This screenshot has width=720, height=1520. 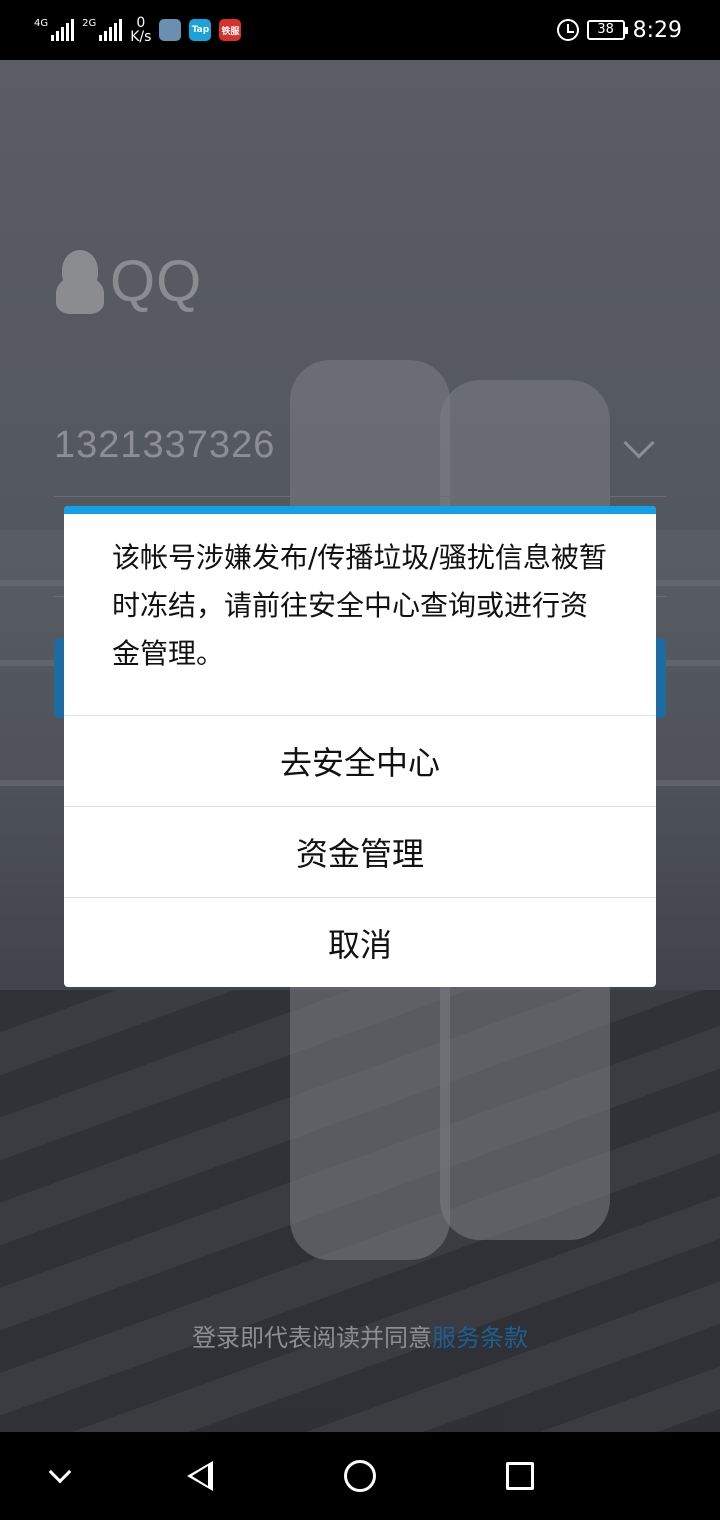 What do you see at coordinates (60, 1476) in the screenshot?
I see `chevron-down-icon` at bounding box center [60, 1476].